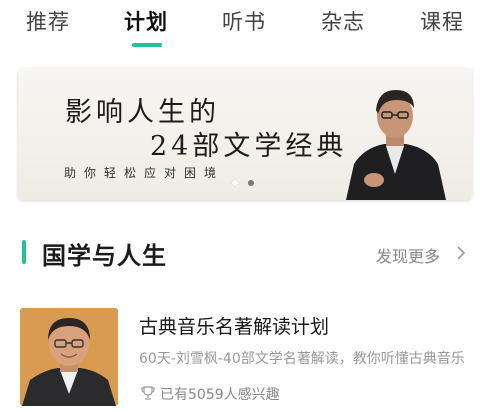 This screenshot has height=412, width=480. Describe the element at coordinates (104, 256) in the screenshot. I see `section-title: 国学与人生` at that location.